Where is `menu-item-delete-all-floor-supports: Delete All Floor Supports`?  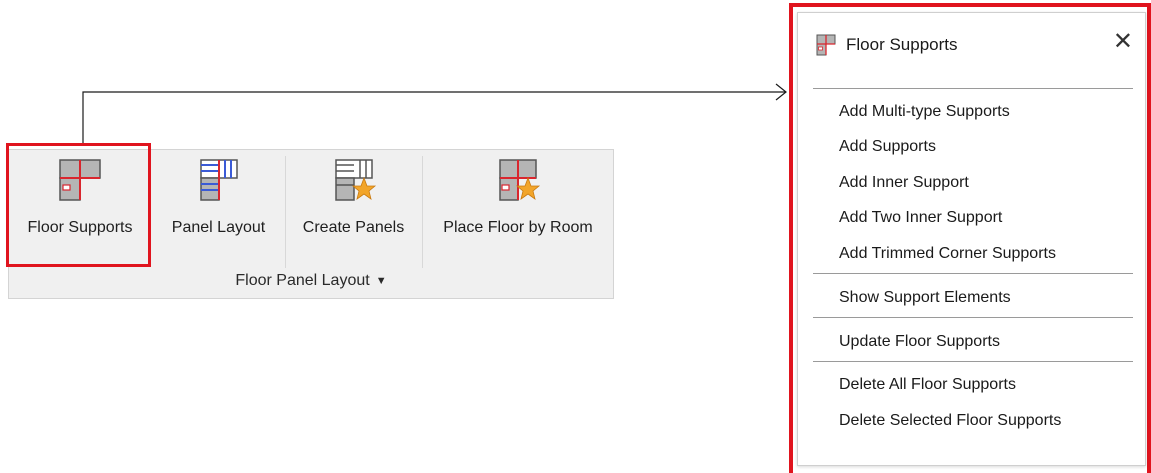
menu-item-delete-all-floor-supports: Delete All Floor Supports is located at coordinates (927, 385).